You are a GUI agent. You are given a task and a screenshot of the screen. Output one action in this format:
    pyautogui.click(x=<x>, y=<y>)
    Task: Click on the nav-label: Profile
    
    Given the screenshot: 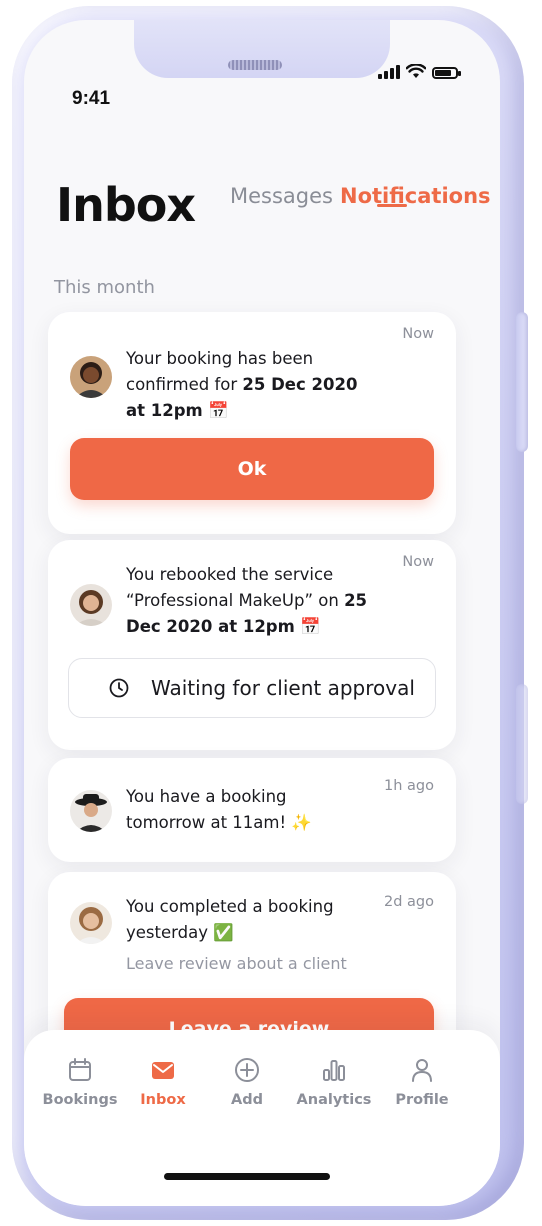 What is the action you would take?
    pyautogui.click(x=422, y=1100)
    